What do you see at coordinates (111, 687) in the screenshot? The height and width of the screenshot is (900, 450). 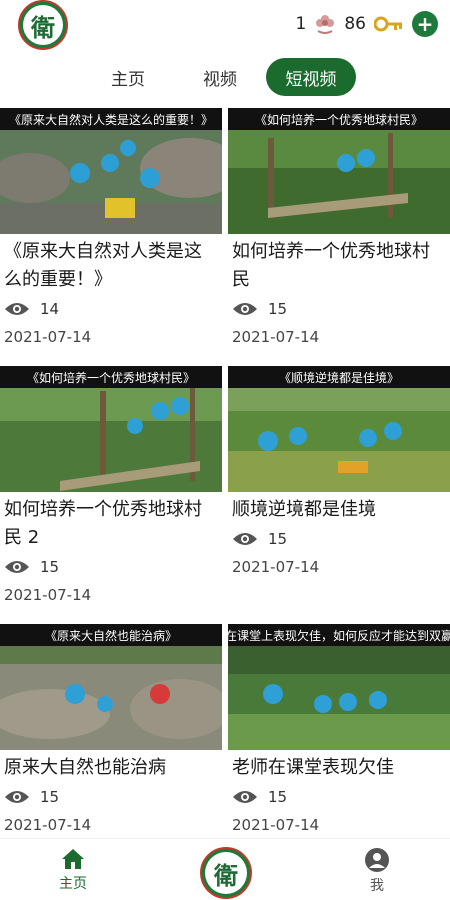 I see `video-thumbnail: 《原来大自然也能治病》` at bounding box center [111, 687].